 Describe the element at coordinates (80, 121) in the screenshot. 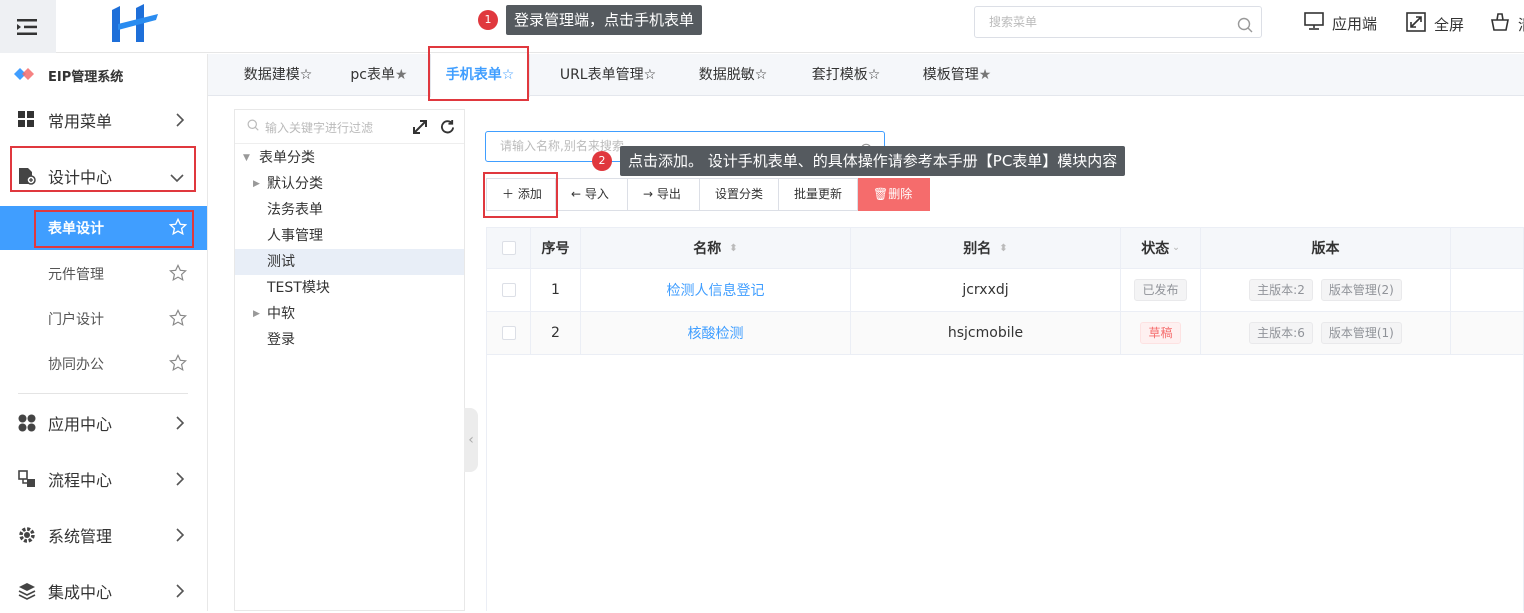

I see `sidebar-item-label: 常用菜单` at that location.